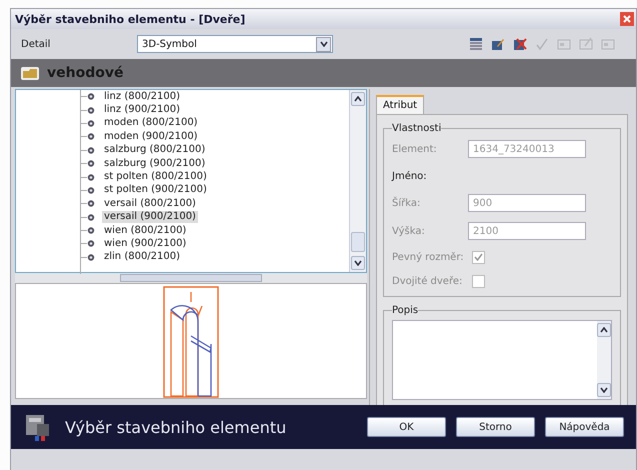  What do you see at coordinates (142, 96) in the screenshot?
I see `tree-item: linz (800/2100)` at bounding box center [142, 96].